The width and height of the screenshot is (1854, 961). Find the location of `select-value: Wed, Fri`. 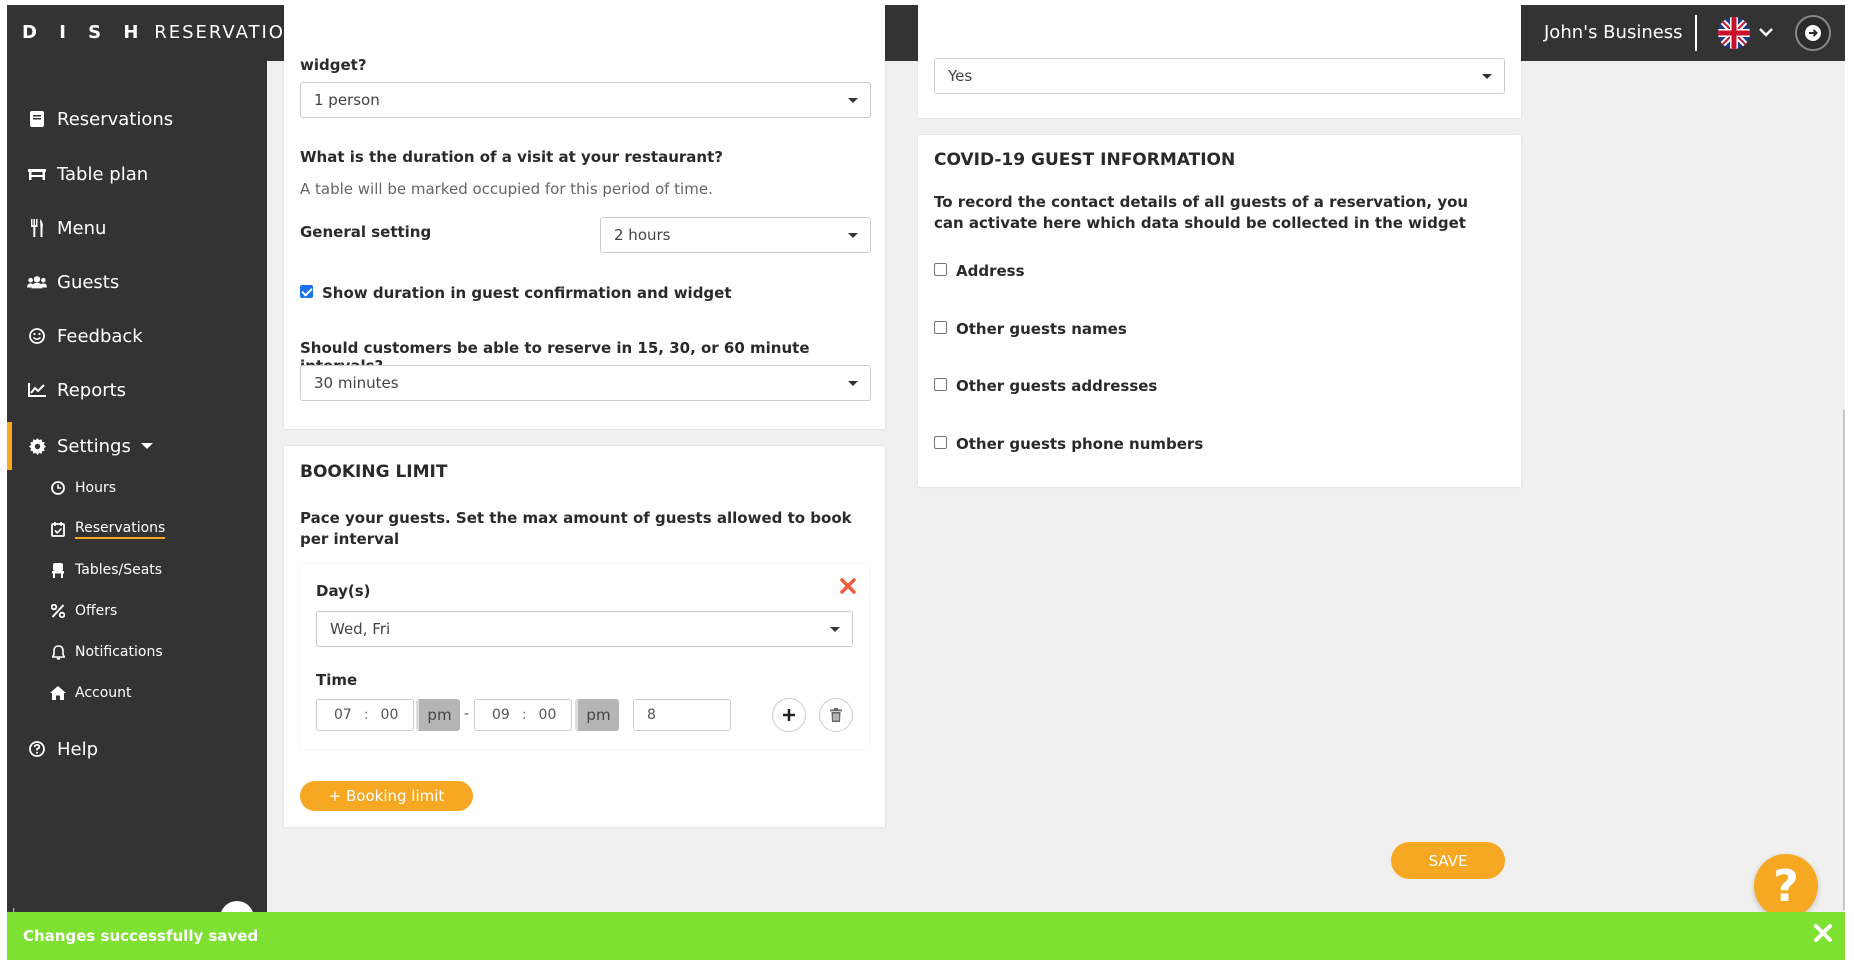

select-value: Wed, Fri is located at coordinates (360, 629).